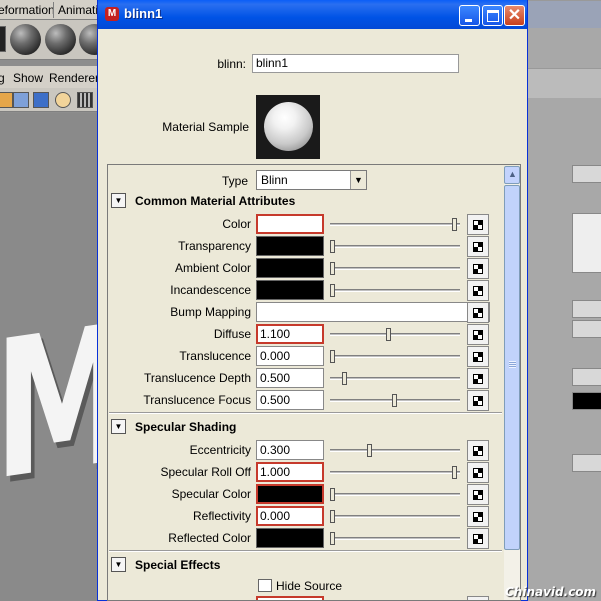 The width and height of the screenshot is (601, 601). Describe the element at coordinates (311, 180) in the screenshot. I see `type-dropdown: Blinn ▼` at that location.